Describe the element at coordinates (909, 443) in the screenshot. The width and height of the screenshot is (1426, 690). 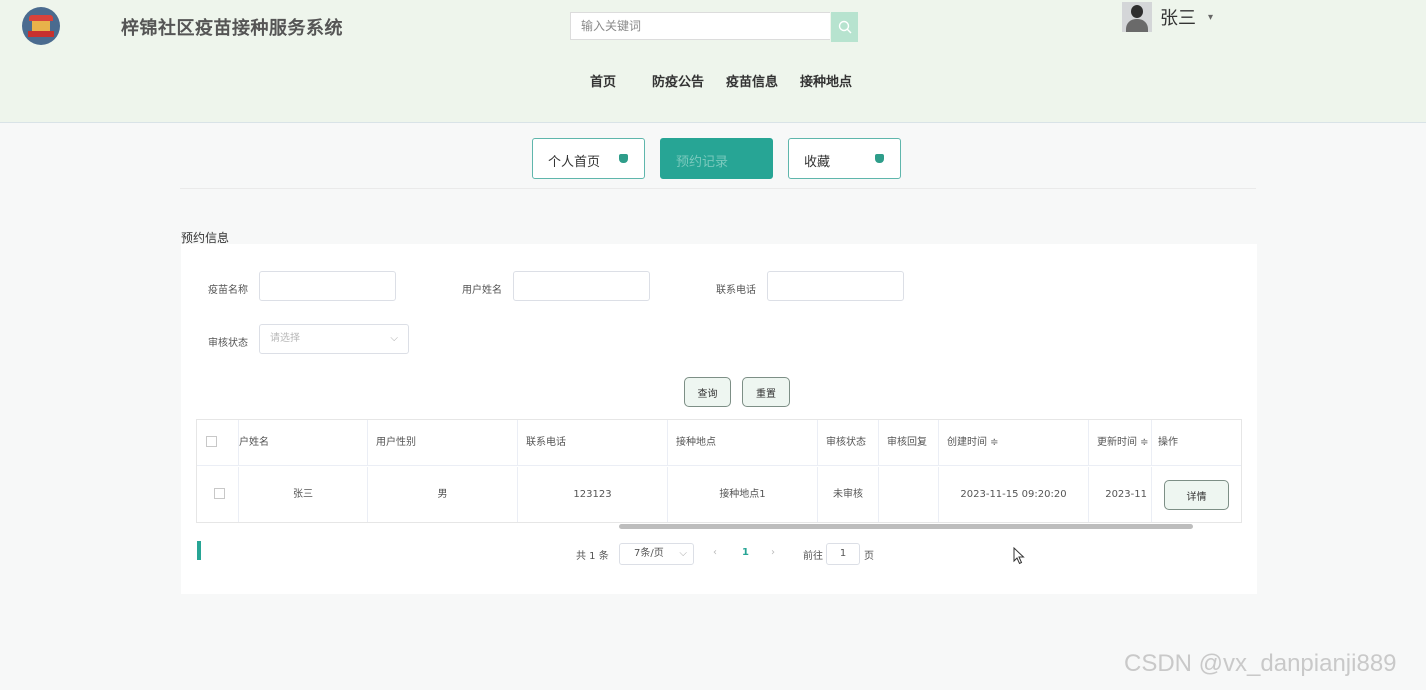
I see `col-reply: 审核回复` at that location.